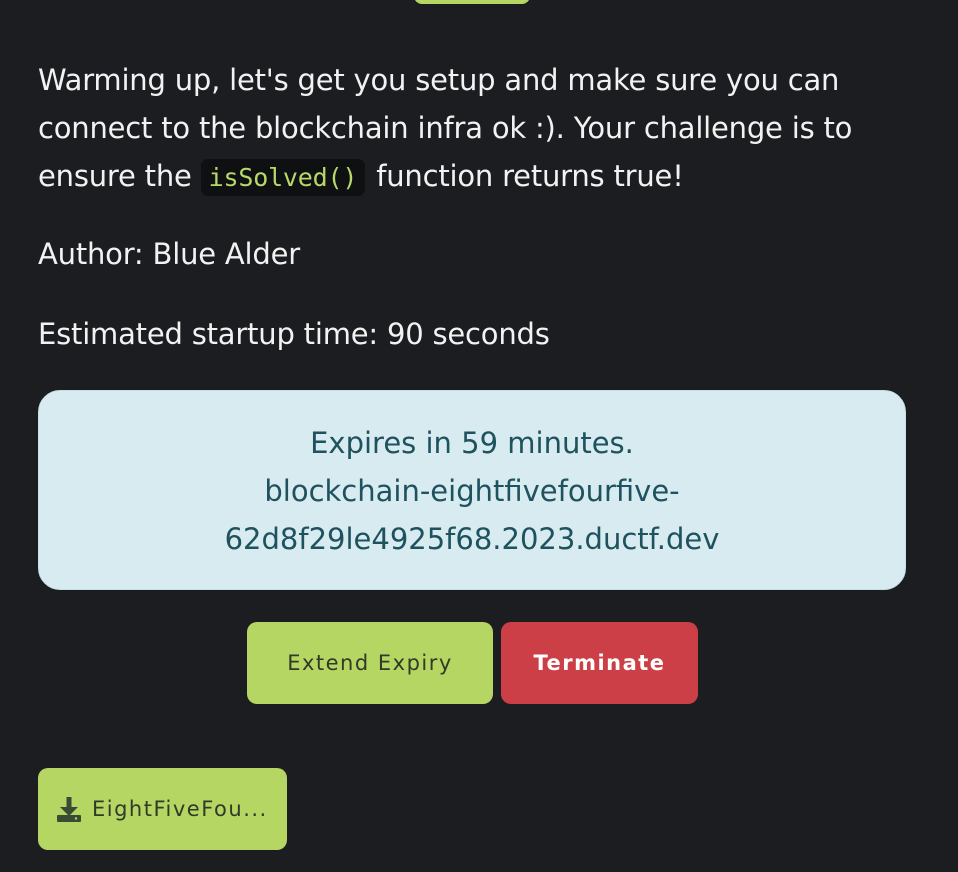  What do you see at coordinates (169, 254) in the screenshot?
I see `challenge-author: Author: Blue Alder` at bounding box center [169, 254].